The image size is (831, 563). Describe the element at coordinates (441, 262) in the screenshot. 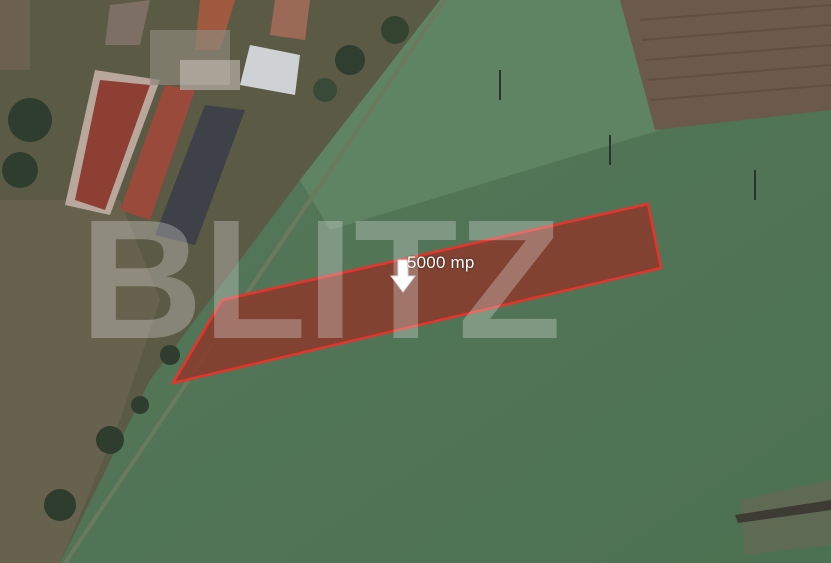

I see `parcel-area-label: 5000 mp` at that location.